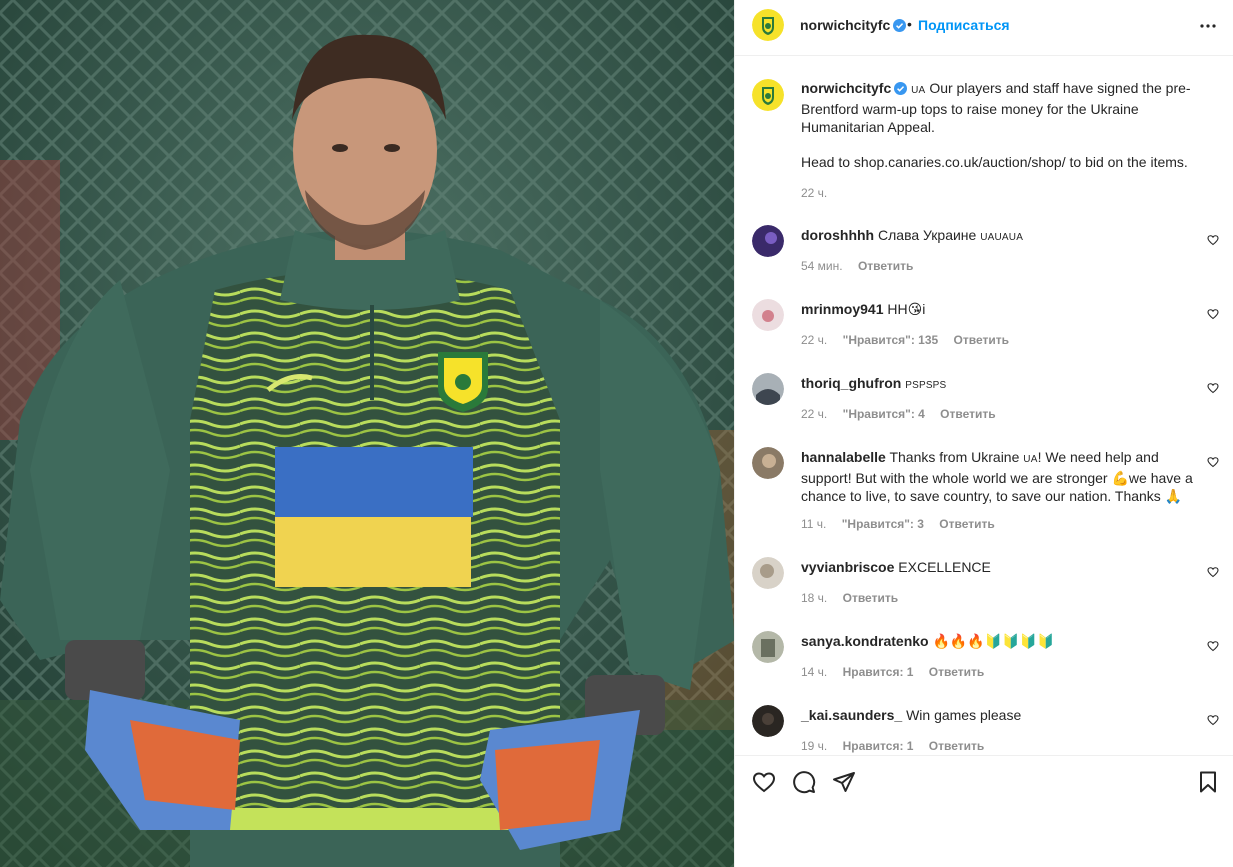 The image size is (1233, 867). Describe the element at coordinates (1001, 193) in the screenshot. I see `caption-timestamp: 22 ч.` at that location.